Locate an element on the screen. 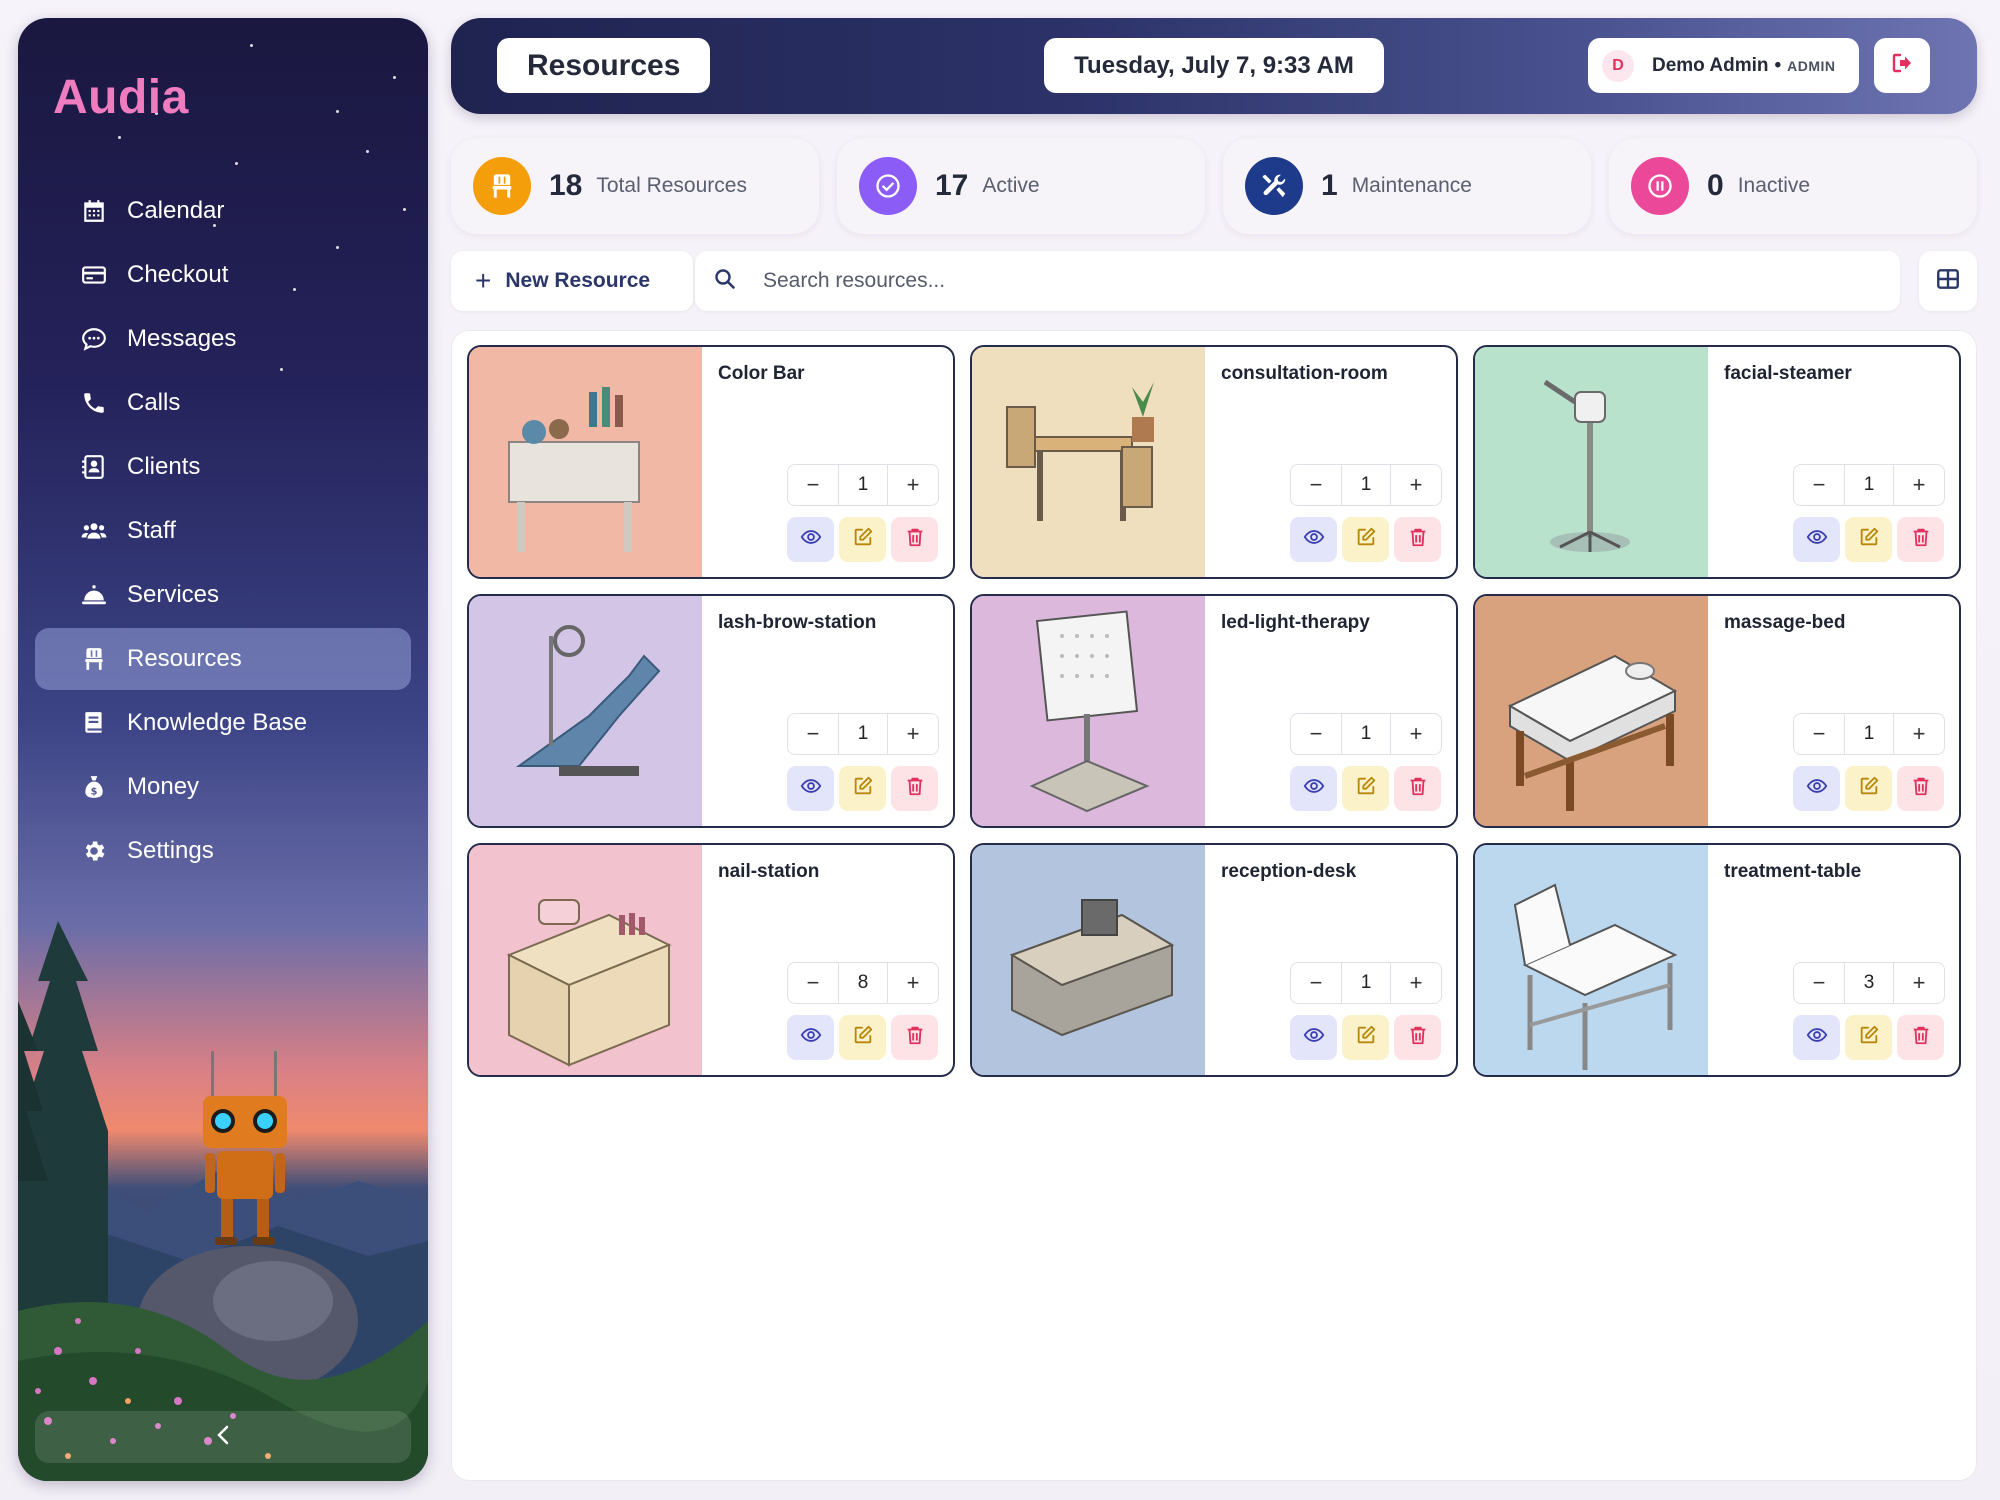 The width and height of the screenshot is (2000, 1500). chevron-left-icon is located at coordinates (223, 1437).